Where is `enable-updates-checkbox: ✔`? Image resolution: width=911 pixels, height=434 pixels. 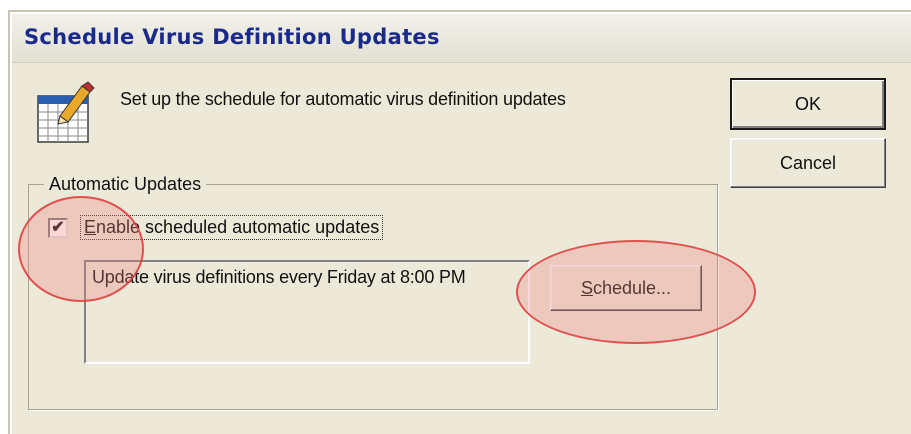
enable-updates-checkbox: ✔ is located at coordinates (58, 228).